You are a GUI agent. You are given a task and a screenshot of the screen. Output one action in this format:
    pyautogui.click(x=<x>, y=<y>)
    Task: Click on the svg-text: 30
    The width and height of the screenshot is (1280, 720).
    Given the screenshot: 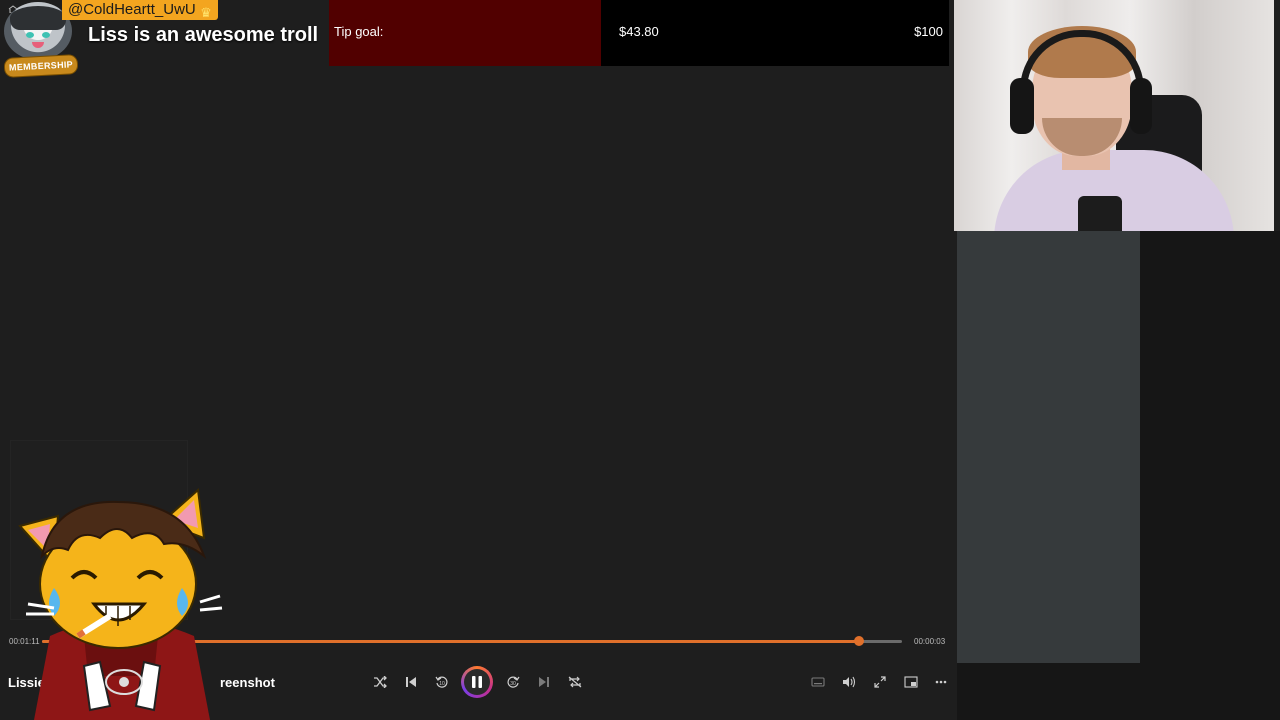 What is the action you would take?
    pyautogui.click(x=513, y=684)
    